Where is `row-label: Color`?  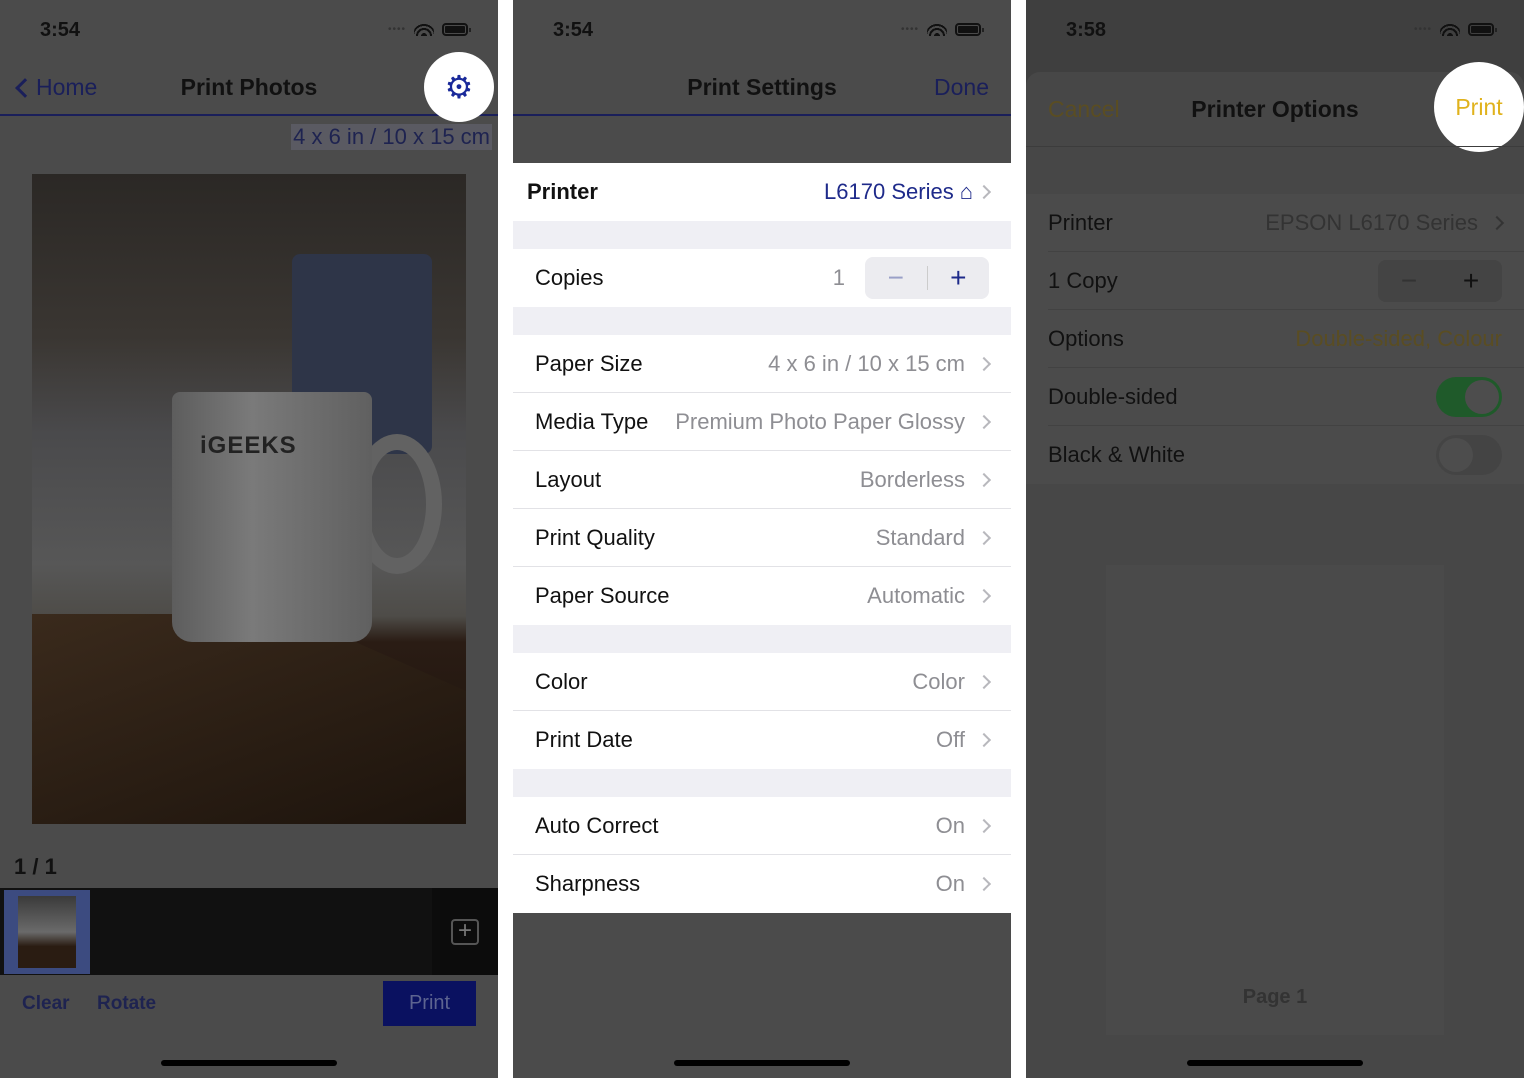 row-label: Color is located at coordinates (561, 681).